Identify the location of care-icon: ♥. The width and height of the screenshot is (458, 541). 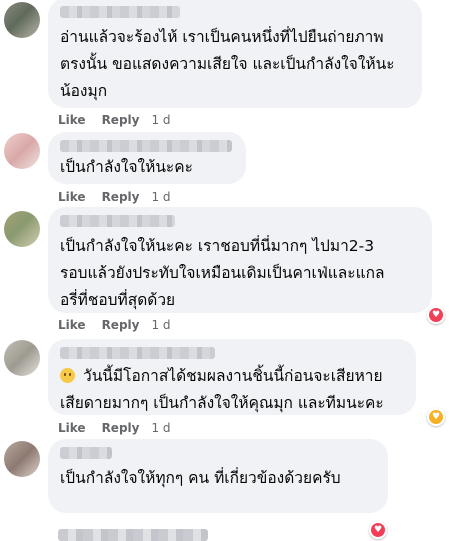
(436, 417).